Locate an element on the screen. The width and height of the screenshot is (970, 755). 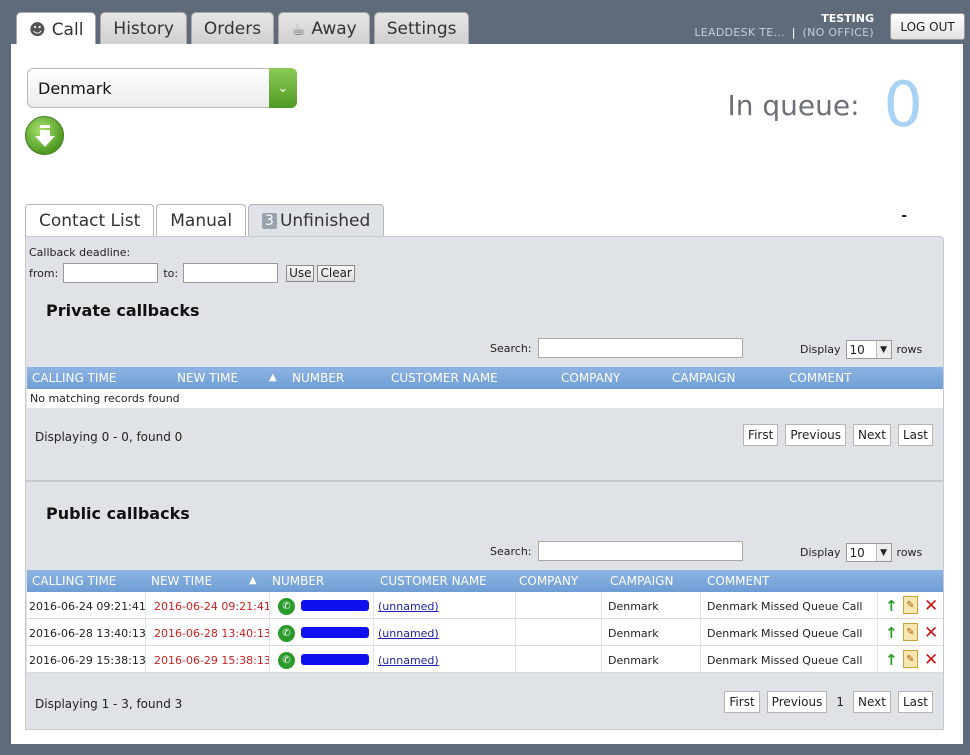
logout-button: LOG OUT is located at coordinates (927, 26).